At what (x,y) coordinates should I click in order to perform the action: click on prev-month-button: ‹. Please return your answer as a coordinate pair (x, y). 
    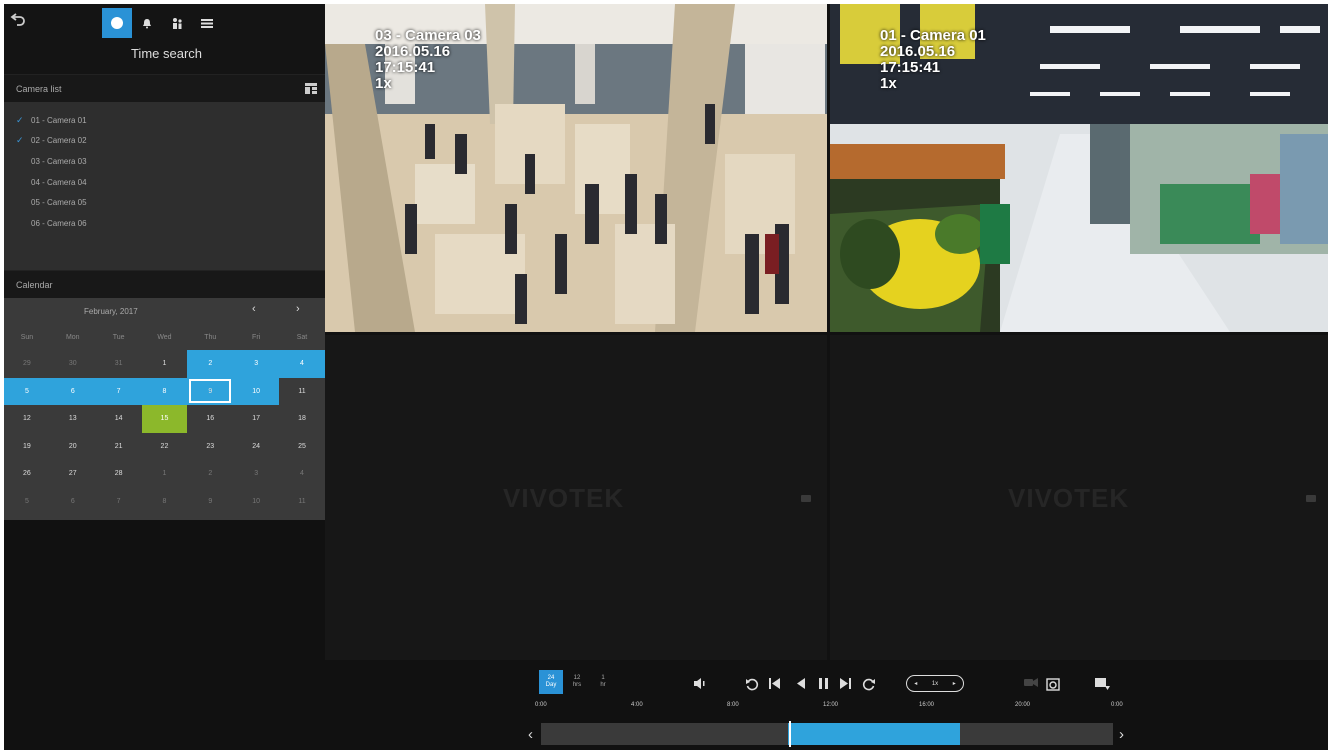
    Looking at the image, I should click on (254, 309).